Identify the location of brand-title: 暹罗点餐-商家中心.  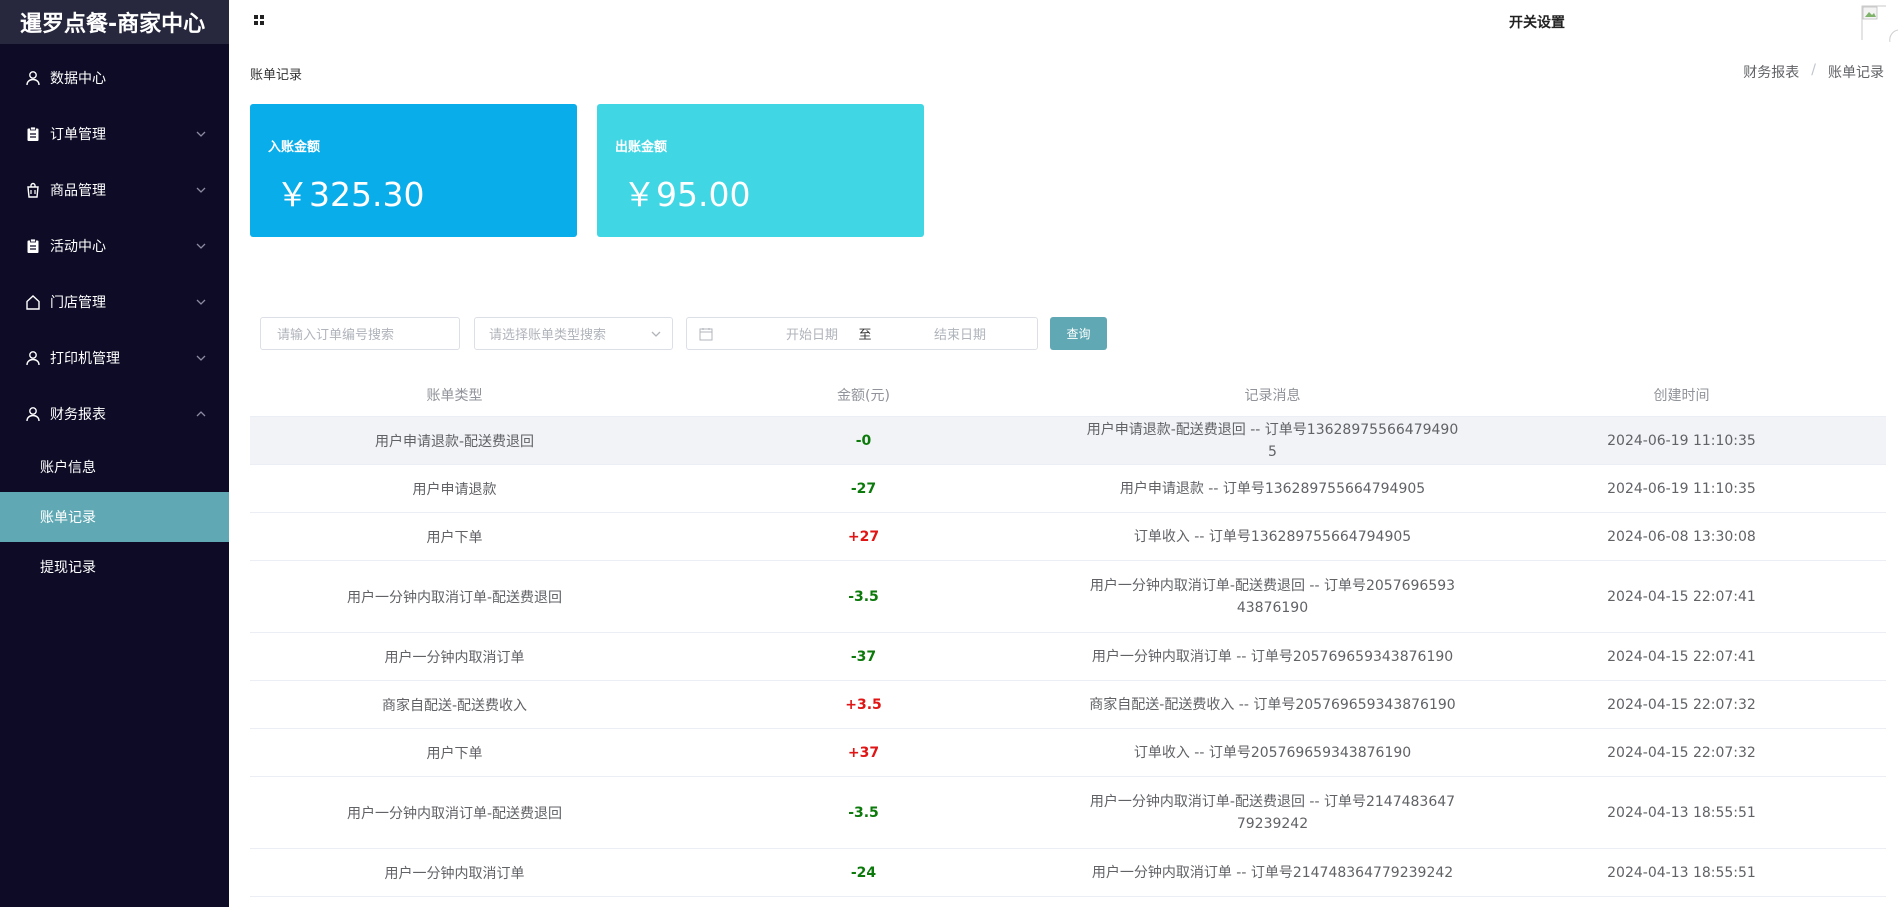
(114, 22).